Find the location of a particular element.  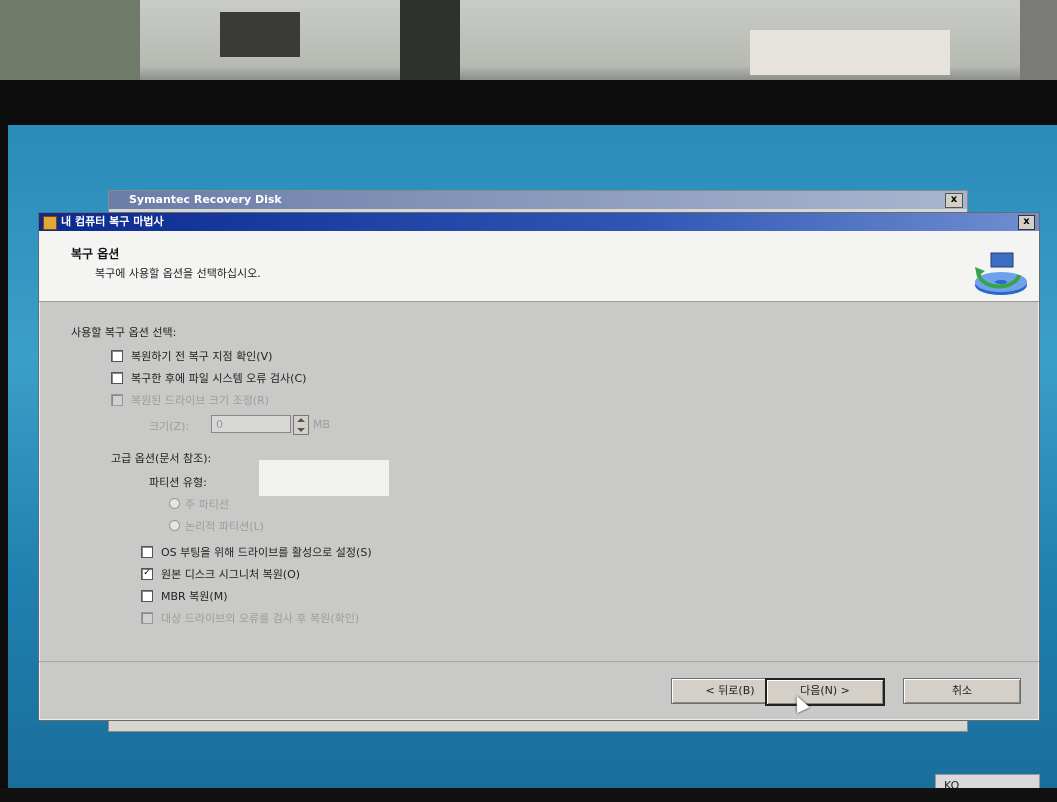

verify-label: 복원하기 전 복구 지점 확인(V) is located at coordinates (202, 356).